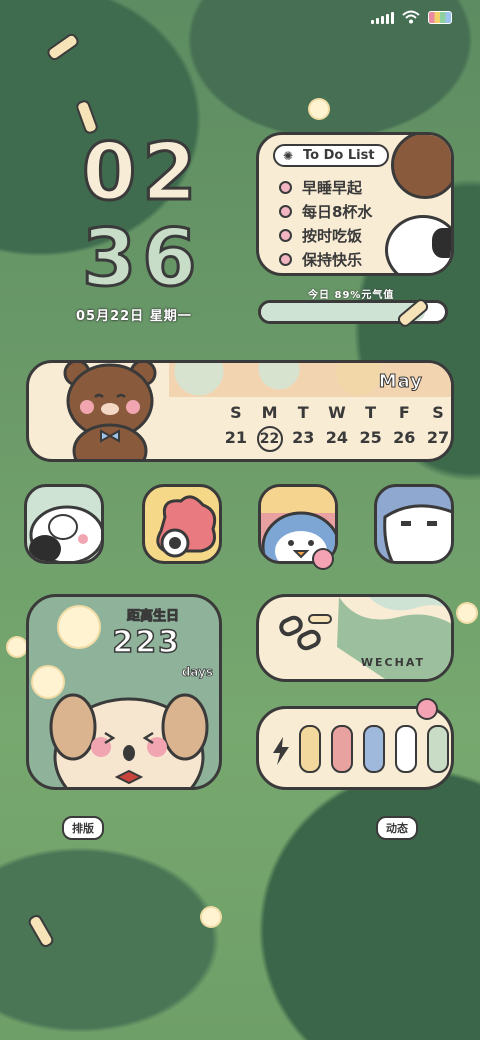  Describe the element at coordinates (397, 828) in the screenshot. I see `dynamic-tag: 动态` at that location.